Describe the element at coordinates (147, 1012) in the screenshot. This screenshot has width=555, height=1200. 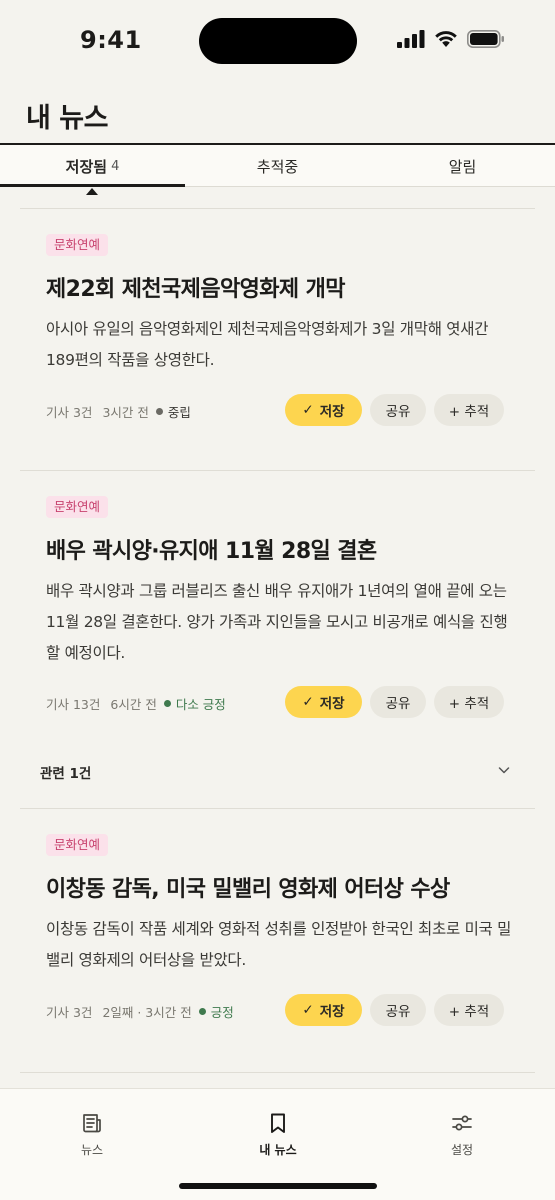
I see `article-time: 2일째 · 3시간 전` at that location.